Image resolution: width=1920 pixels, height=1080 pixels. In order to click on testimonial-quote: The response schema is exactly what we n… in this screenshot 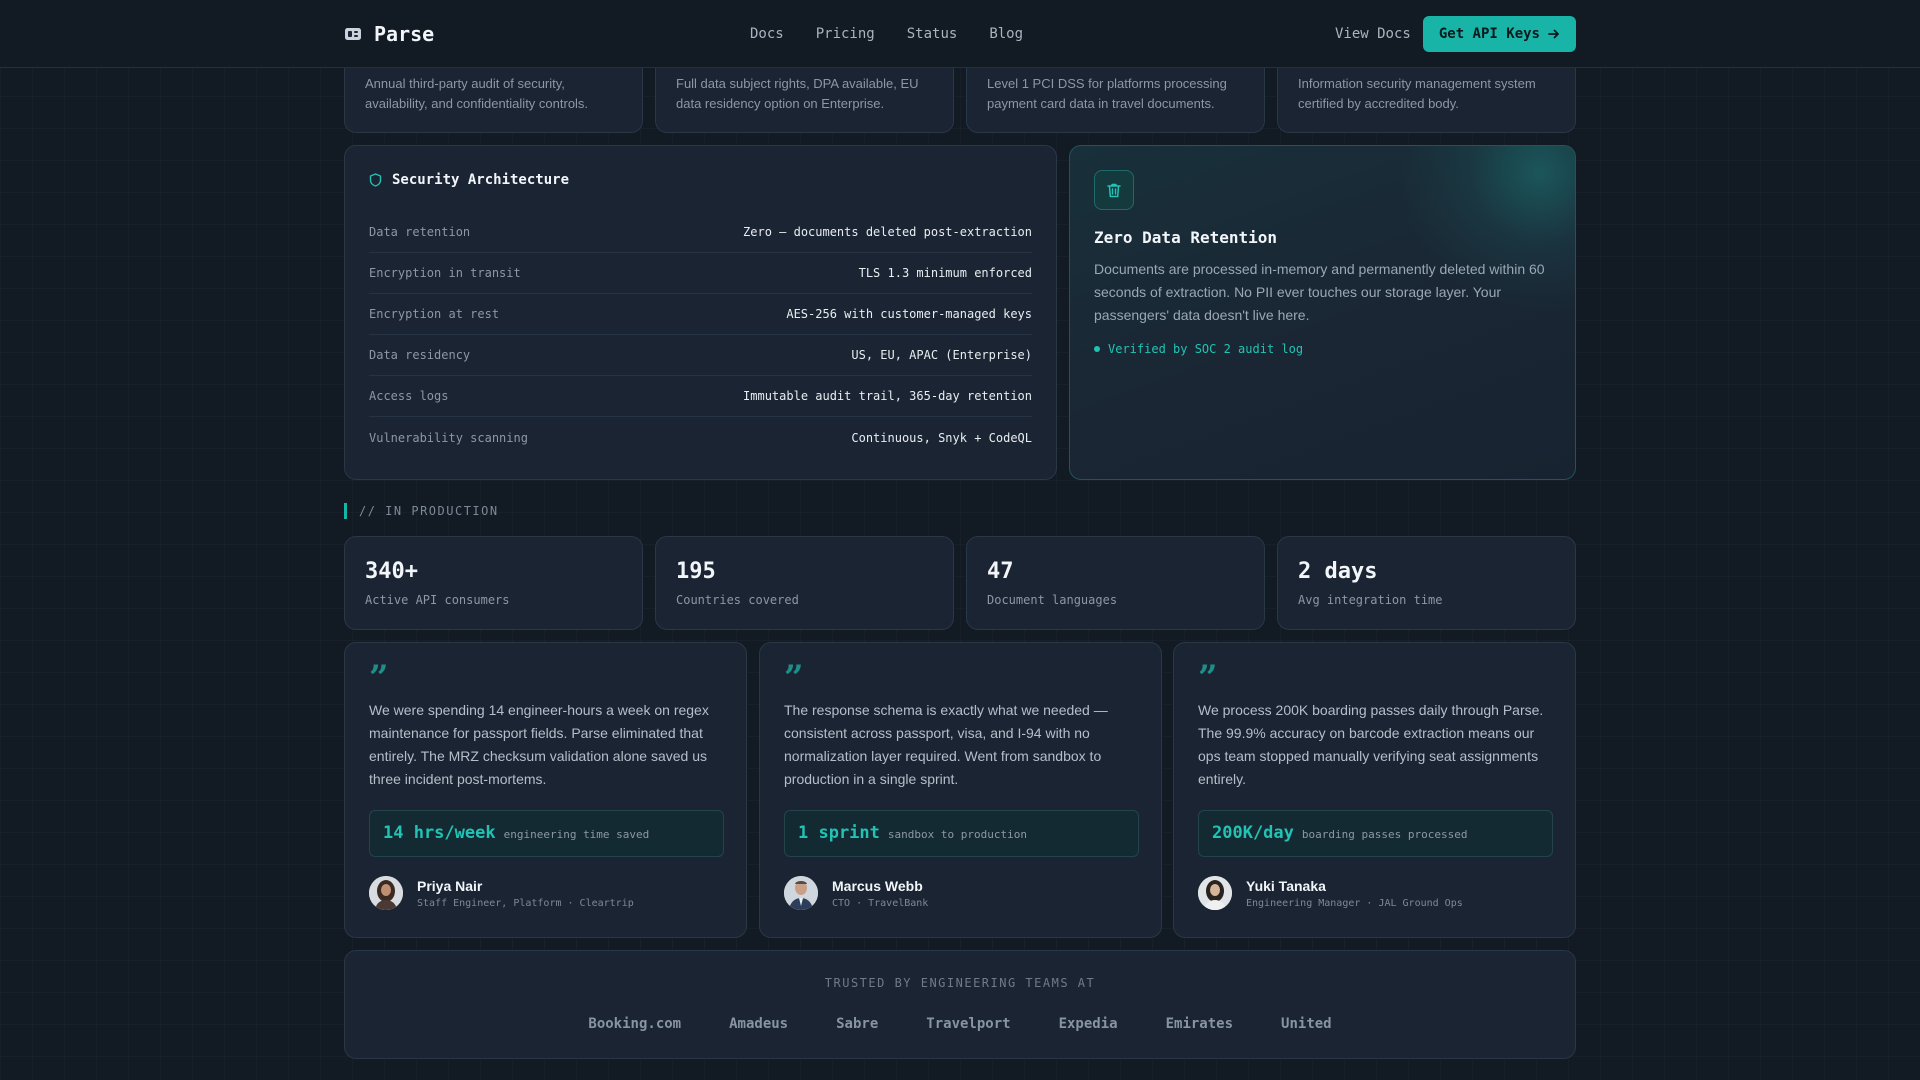, I will do `click(946, 744)`.